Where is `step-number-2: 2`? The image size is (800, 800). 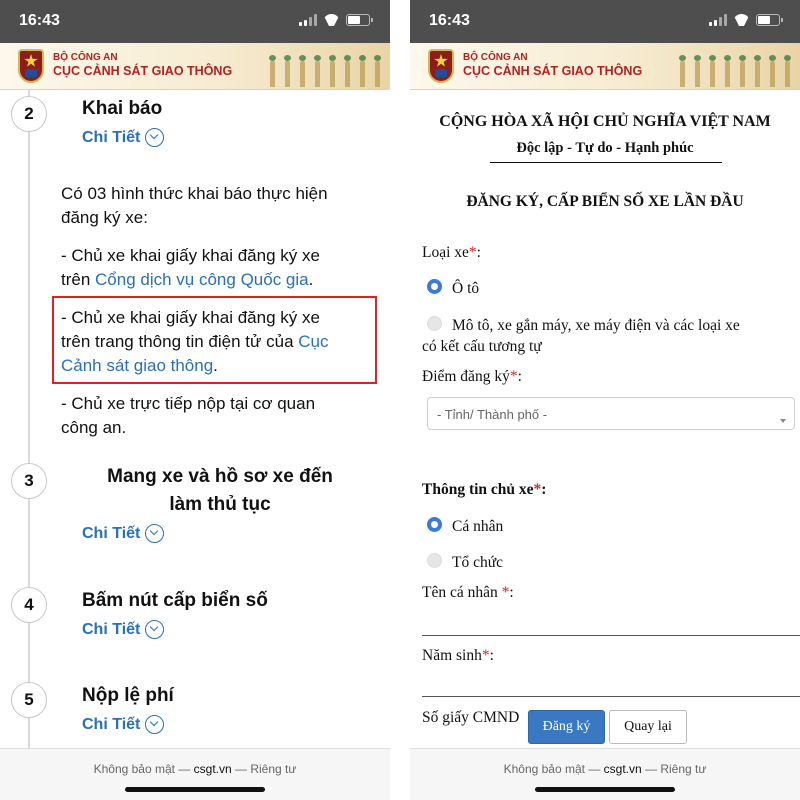 step-number-2: 2 is located at coordinates (29, 114).